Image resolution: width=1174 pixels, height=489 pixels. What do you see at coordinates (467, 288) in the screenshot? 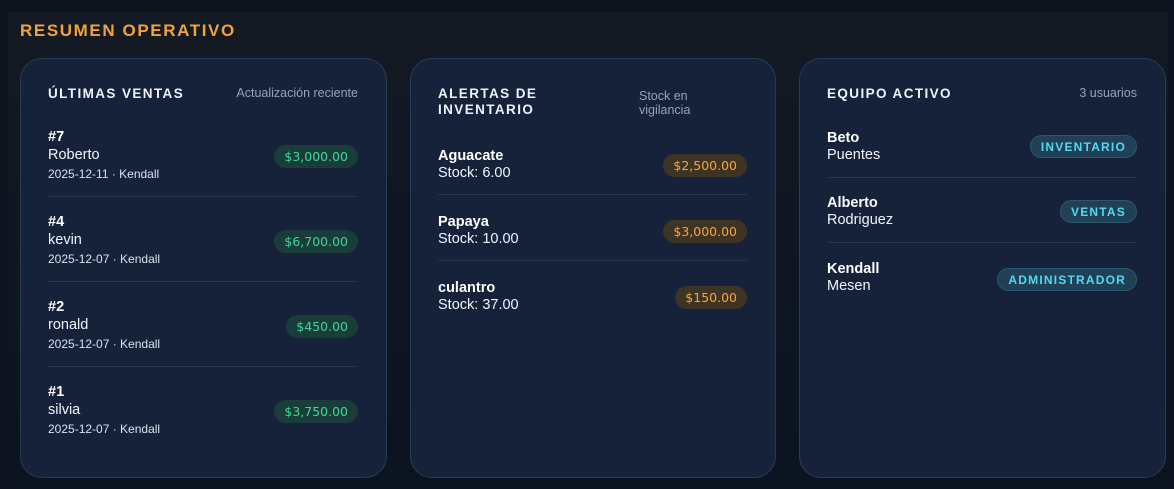
I see `product-name: culantro` at bounding box center [467, 288].